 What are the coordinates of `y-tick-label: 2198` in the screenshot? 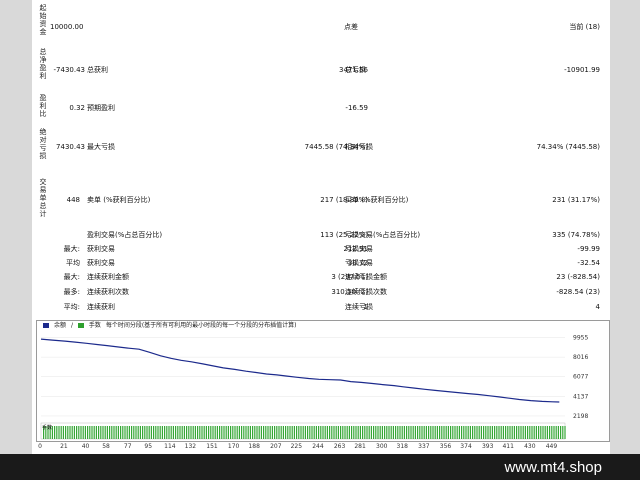 It's located at (580, 416).